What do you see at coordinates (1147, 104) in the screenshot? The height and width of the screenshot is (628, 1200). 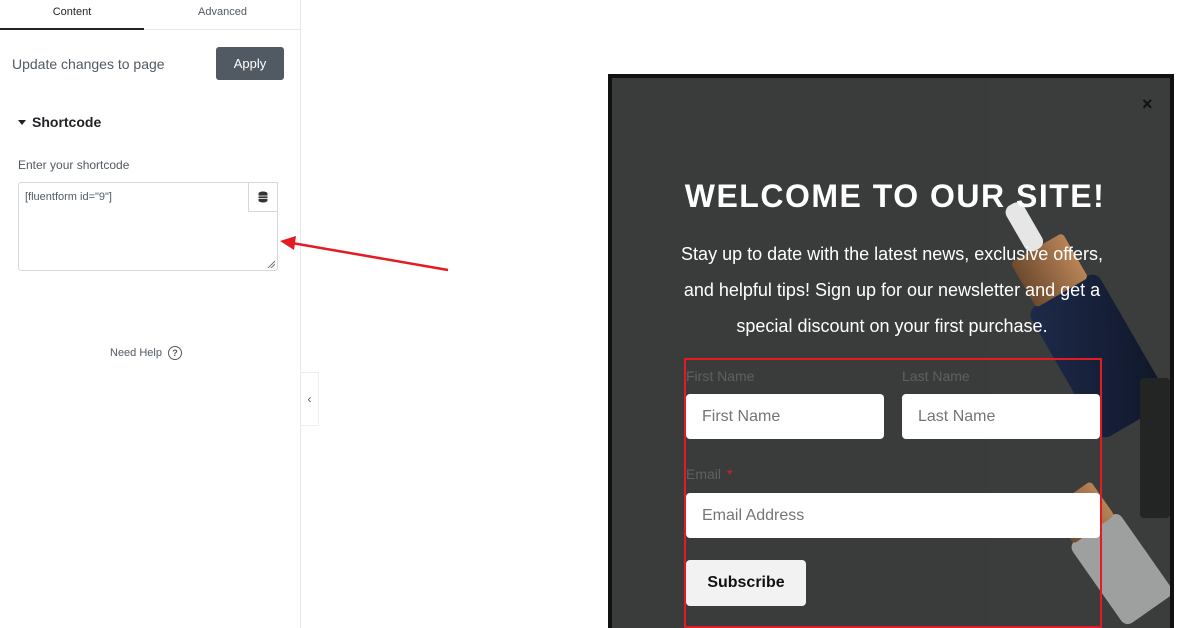 I see `close-icon: ×` at bounding box center [1147, 104].